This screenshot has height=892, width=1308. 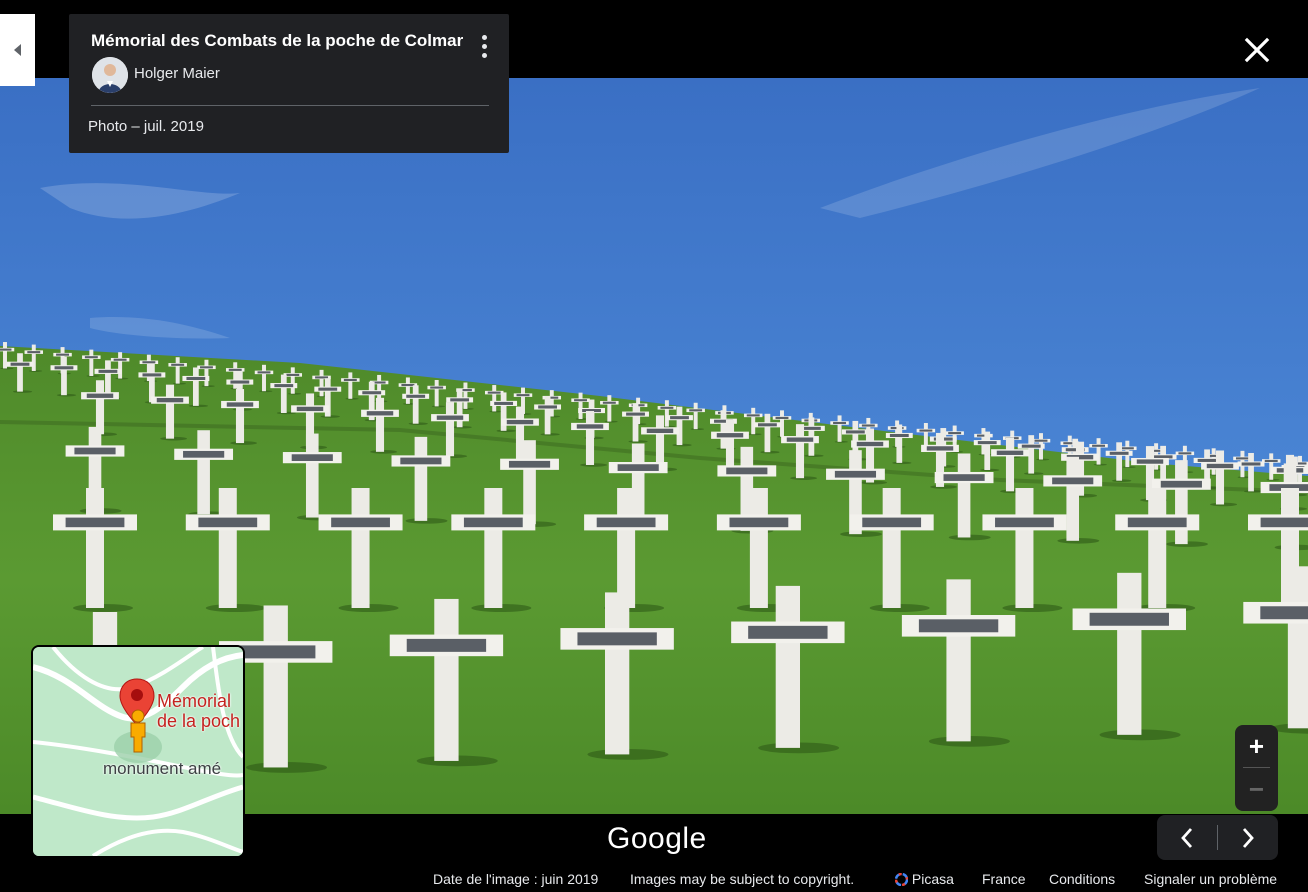 I want to click on provider-badge: Picasa, so click(x=924, y=879).